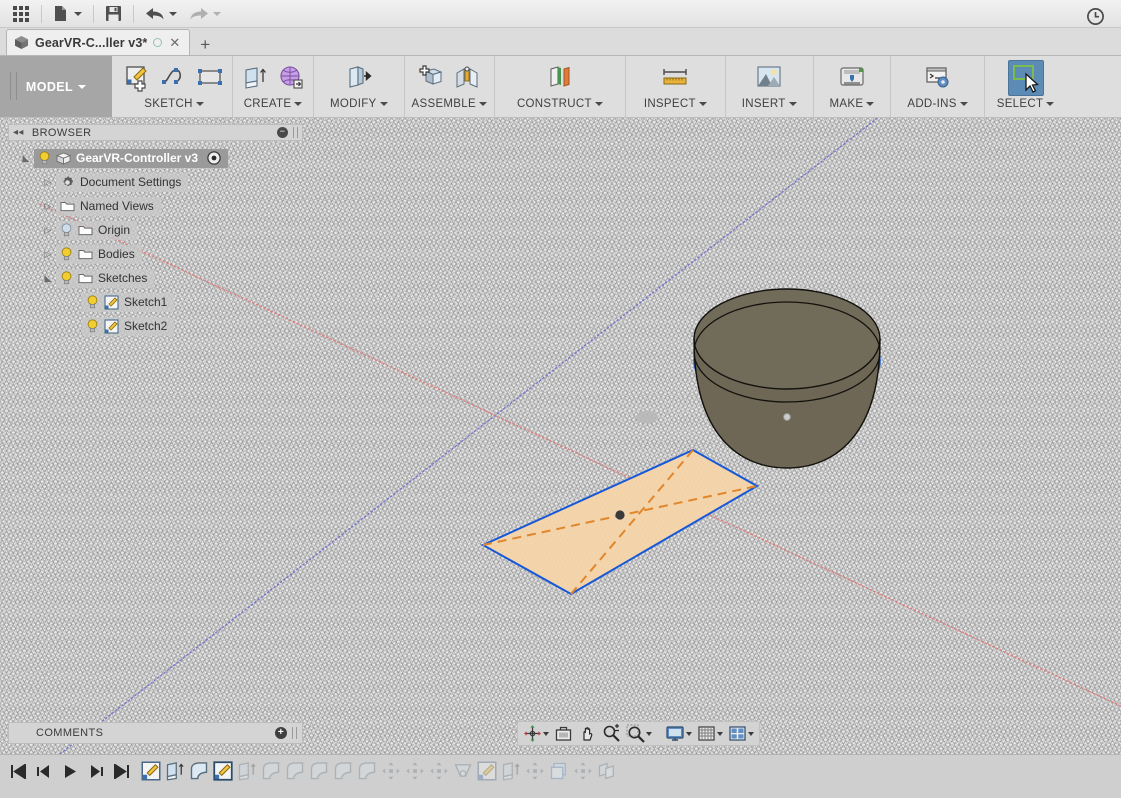  What do you see at coordinates (155, 230) in the screenshot?
I see `tree-item-origin: ▷ Origin` at bounding box center [155, 230].